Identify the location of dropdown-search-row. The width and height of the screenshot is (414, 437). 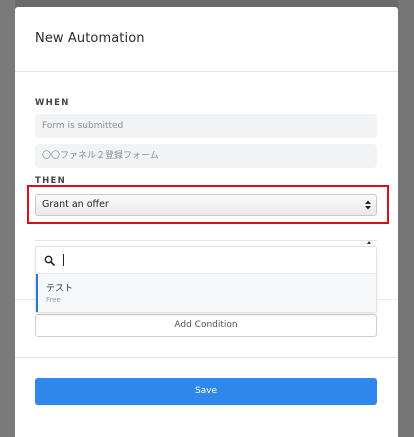
(206, 260).